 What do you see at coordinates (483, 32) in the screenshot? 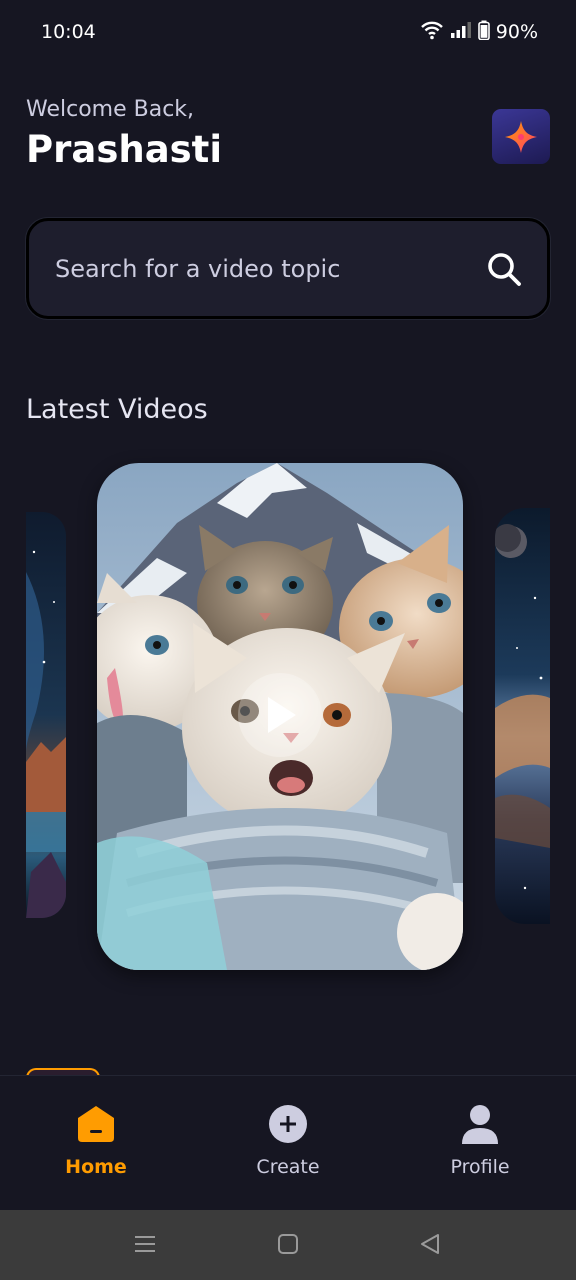
I see `battery-icon` at bounding box center [483, 32].